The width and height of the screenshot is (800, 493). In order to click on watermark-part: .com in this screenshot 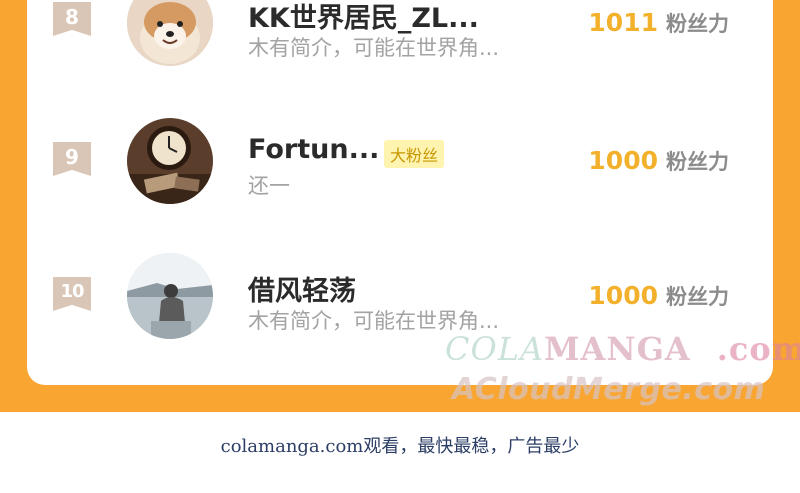, I will do `click(758, 349)`.